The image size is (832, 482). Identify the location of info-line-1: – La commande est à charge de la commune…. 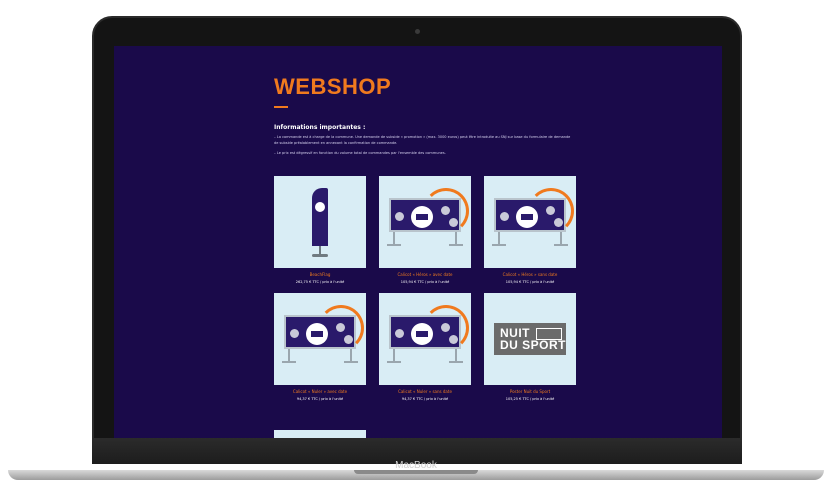
(422, 140).